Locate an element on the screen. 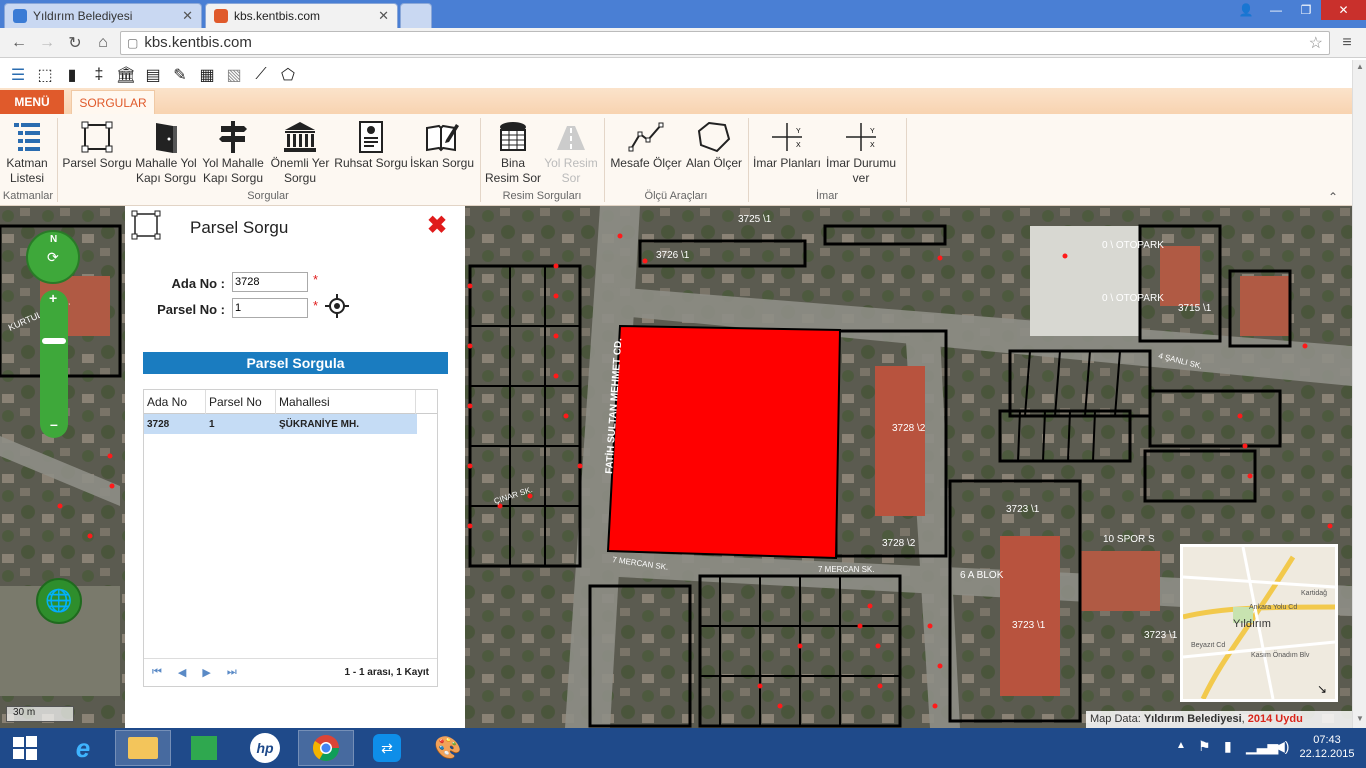 Image resolution: width=1366 pixels, height=768 pixels. layers-list-button: Katman Listesi is located at coordinates (27, 152).